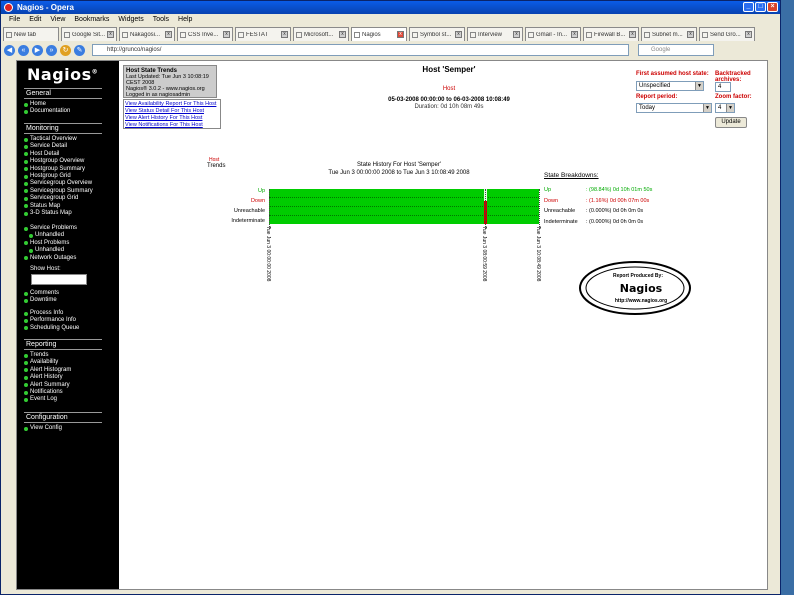 Image resolution: width=794 pixels, height=595 pixels. What do you see at coordinates (172, 104) in the screenshot?
I see `link-availability: View Availability Report For This Host` at bounding box center [172, 104].